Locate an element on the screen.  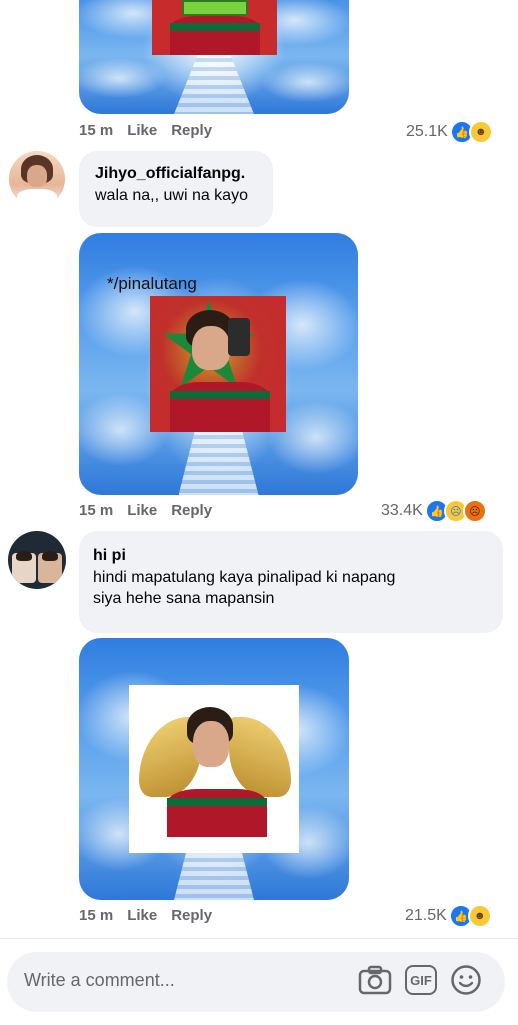
commenter-name: hi pi is located at coordinates (291, 556).